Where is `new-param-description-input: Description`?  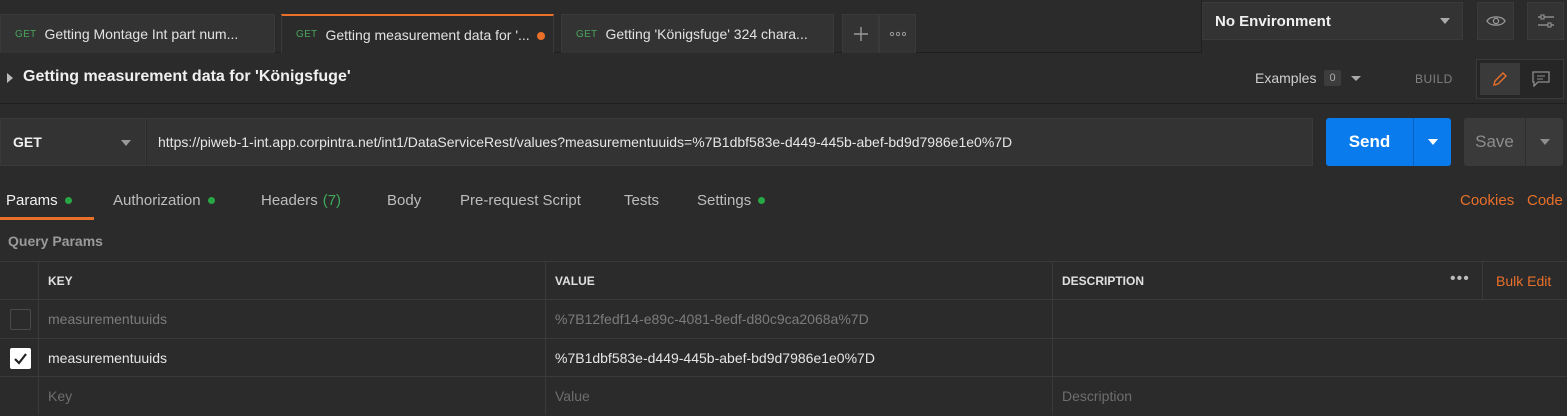
new-param-description-input: Description is located at coordinates (1309, 396).